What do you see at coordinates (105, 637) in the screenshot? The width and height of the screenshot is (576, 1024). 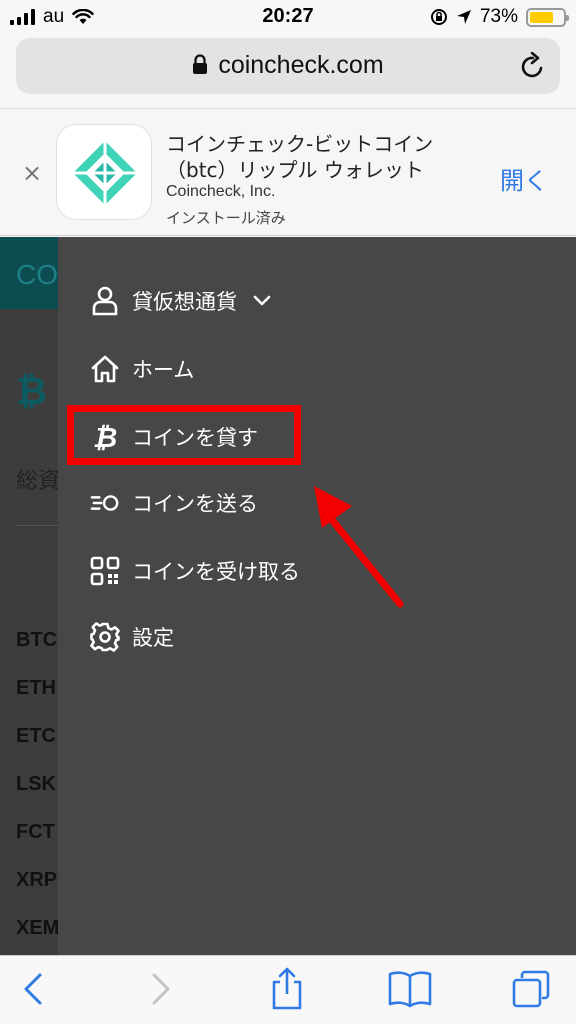 I see `gear-icon` at bounding box center [105, 637].